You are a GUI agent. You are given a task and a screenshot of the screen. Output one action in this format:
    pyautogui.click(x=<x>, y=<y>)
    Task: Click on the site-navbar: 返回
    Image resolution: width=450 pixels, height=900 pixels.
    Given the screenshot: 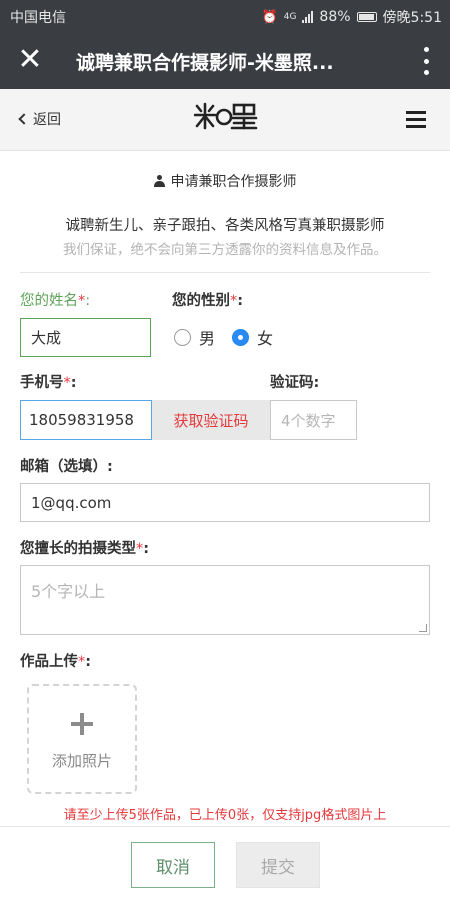 What is the action you would take?
    pyautogui.click(x=225, y=120)
    